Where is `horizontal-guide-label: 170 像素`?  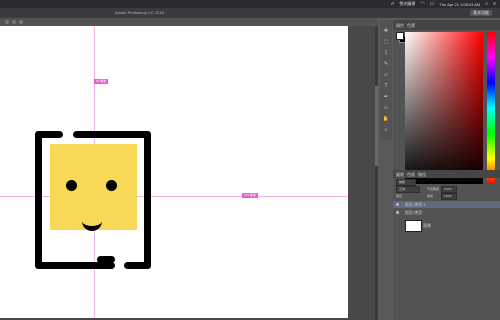
horizontal-guide-label: 170 像素 is located at coordinates (250, 195).